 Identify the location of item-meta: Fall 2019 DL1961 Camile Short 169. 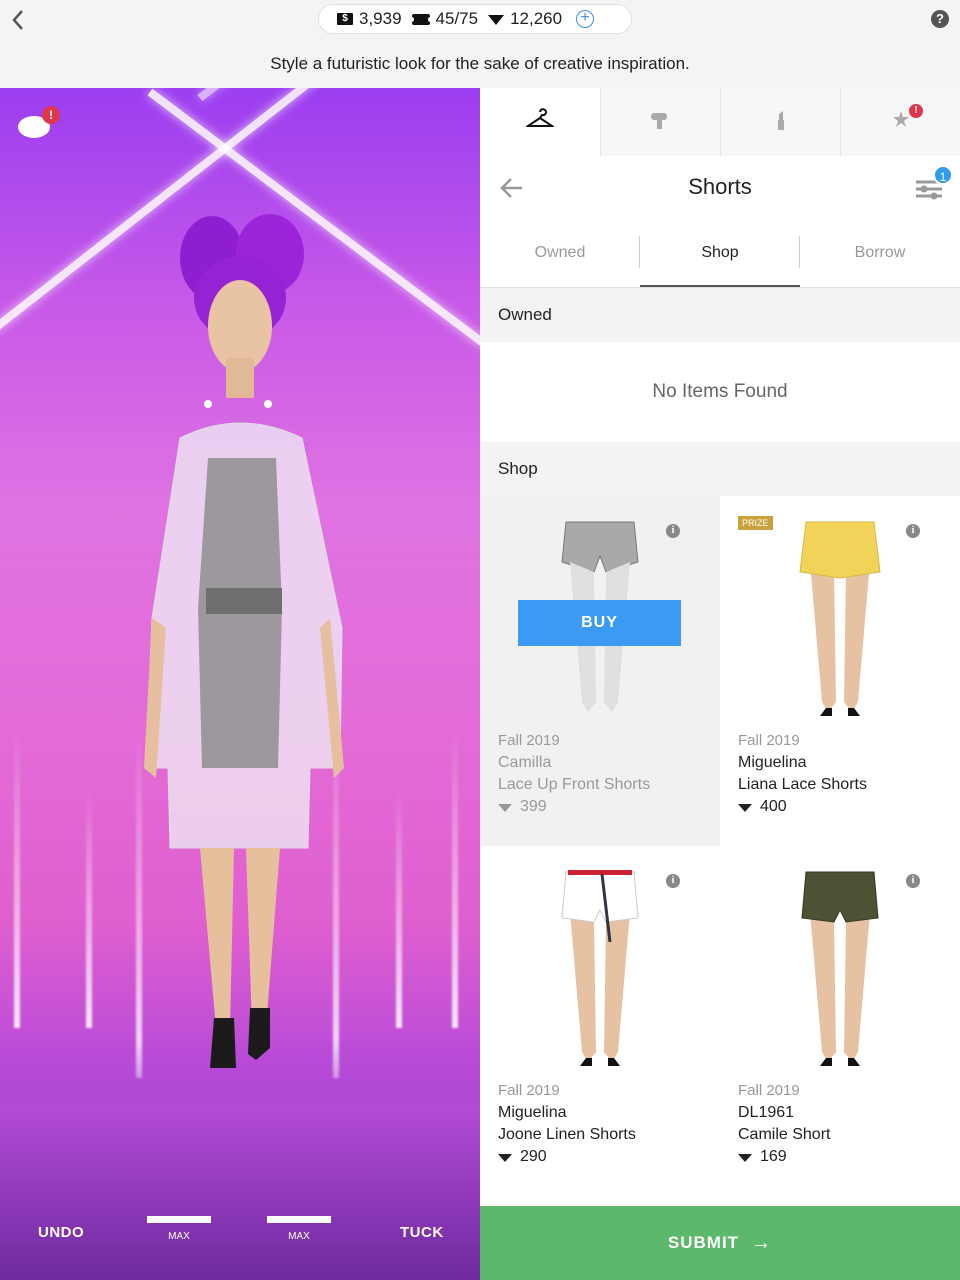
(843, 1124).